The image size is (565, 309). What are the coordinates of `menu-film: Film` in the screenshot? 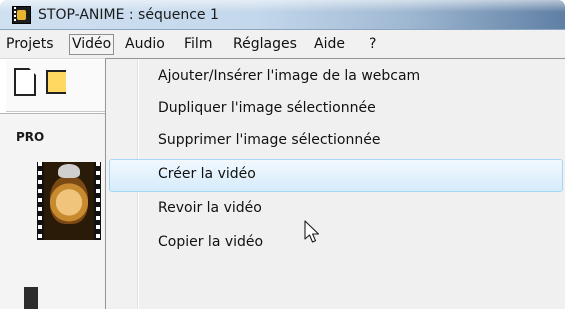 It's located at (198, 44).